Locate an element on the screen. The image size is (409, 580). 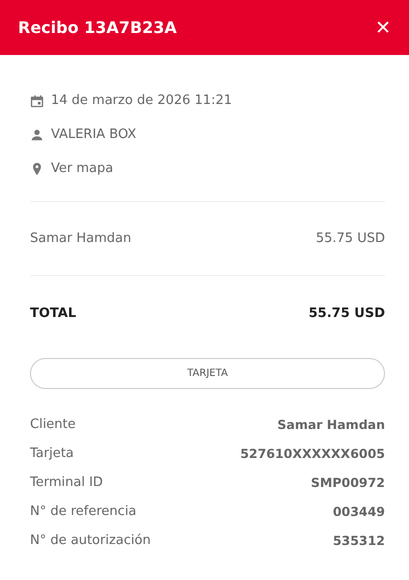
person-icon is located at coordinates (37, 135).